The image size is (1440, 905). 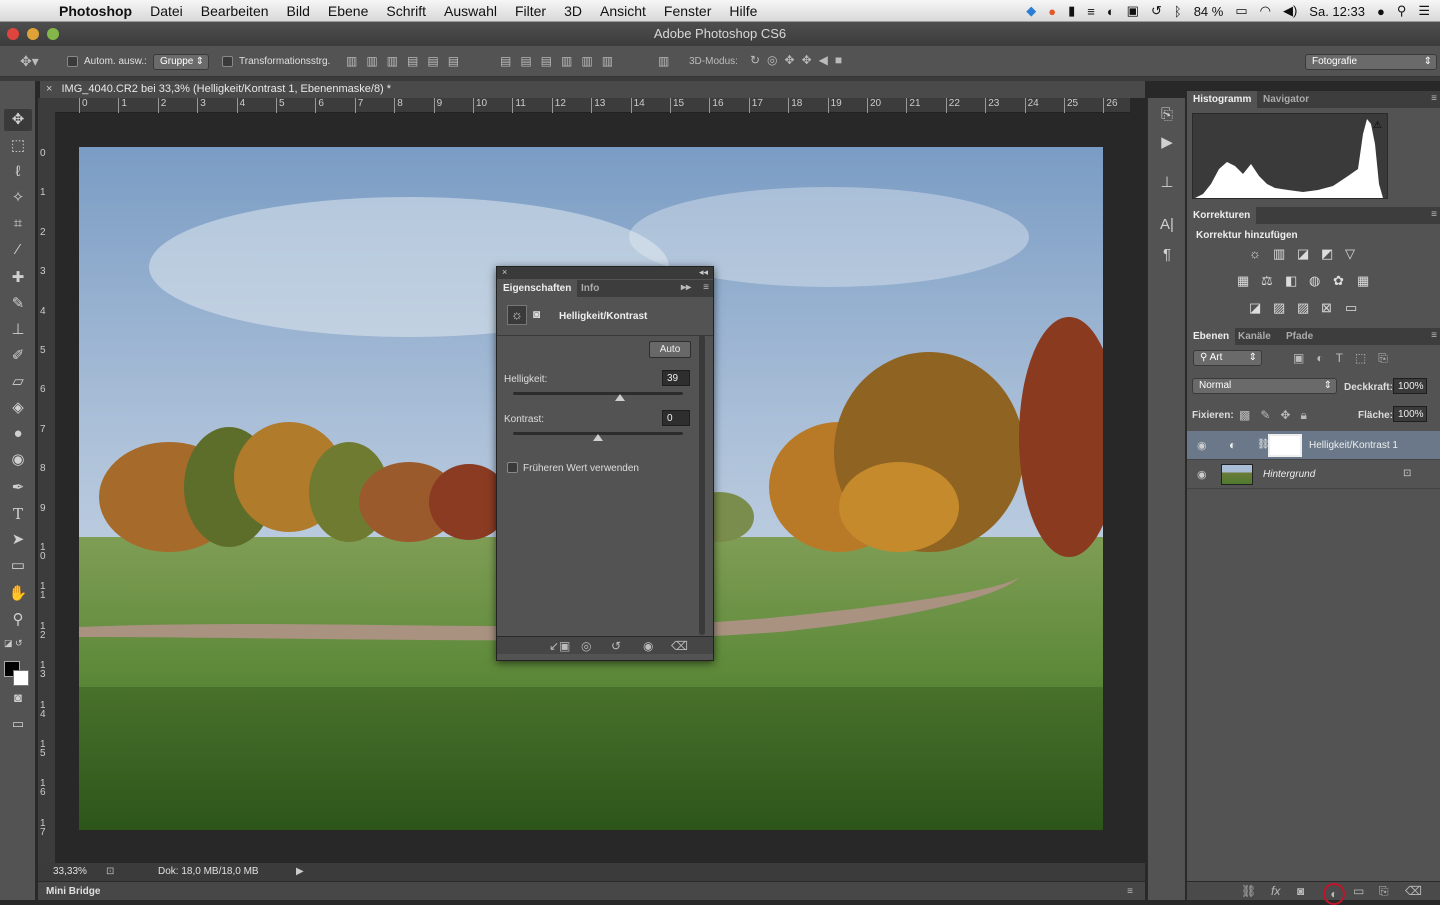 What do you see at coordinates (517, 315) in the screenshot?
I see `adjustment-sun-icon: ☼` at bounding box center [517, 315].